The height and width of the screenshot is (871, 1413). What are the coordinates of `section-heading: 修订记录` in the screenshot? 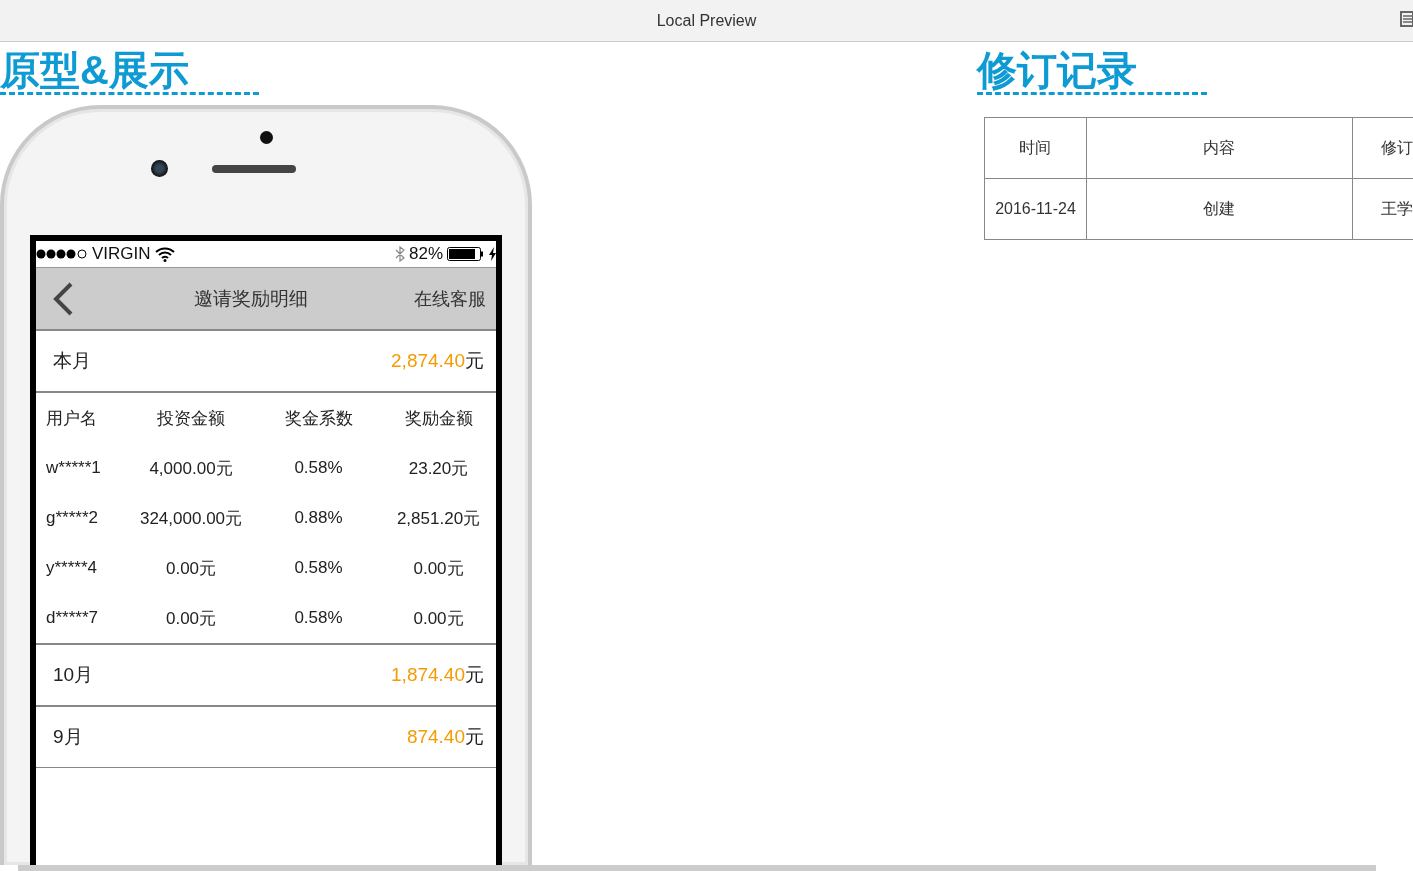 It's located at (1092, 68).